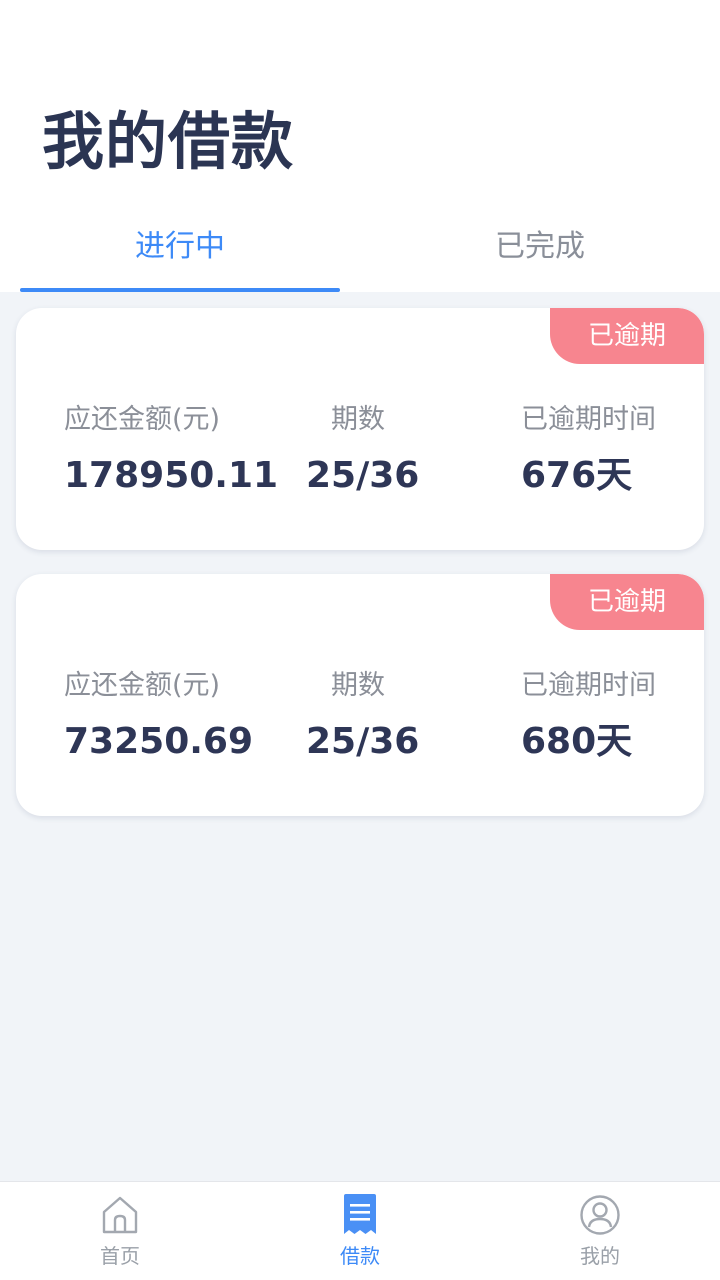  I want to click on user-icon, so click(600, 1215).